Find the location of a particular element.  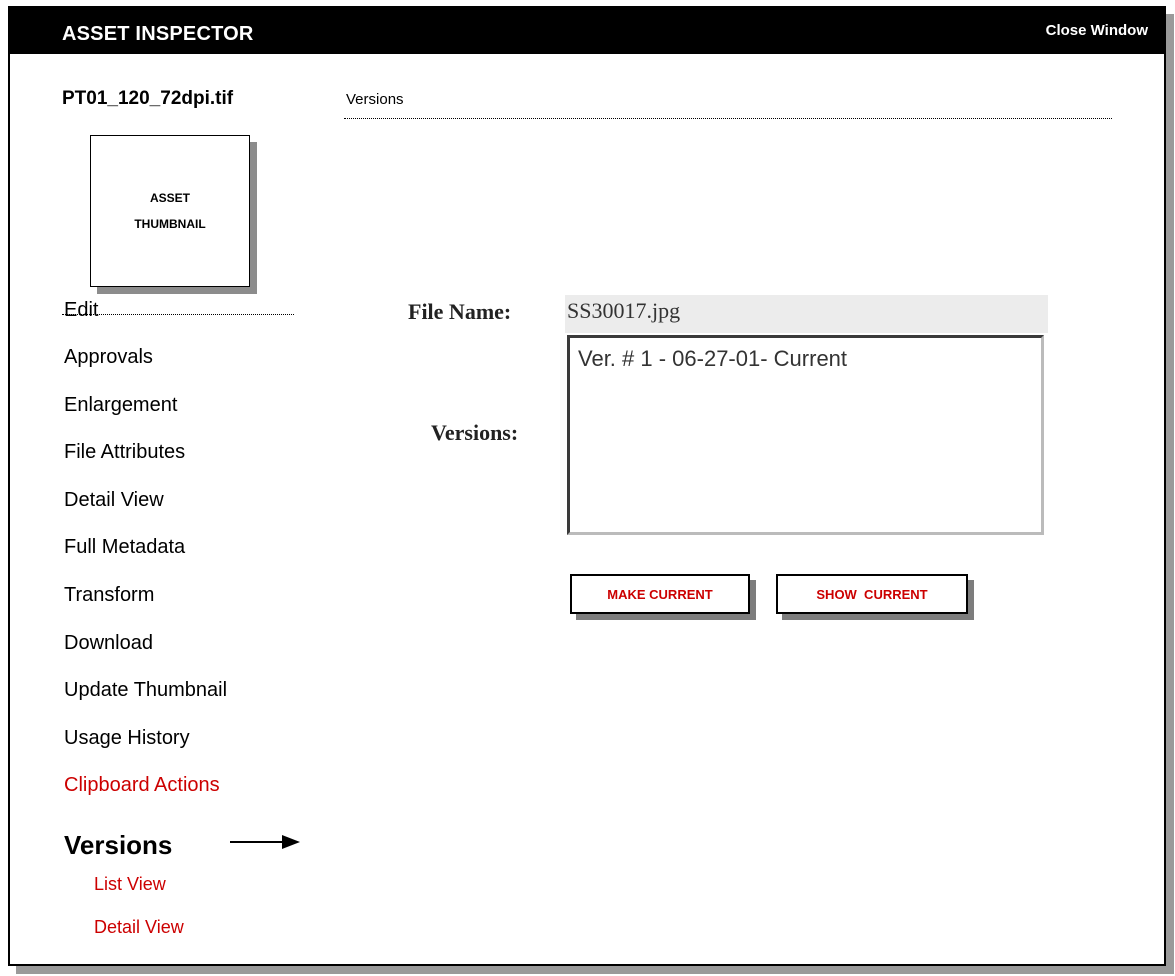

nav-versions-heading: Versions is located at coordinates (118, 845).